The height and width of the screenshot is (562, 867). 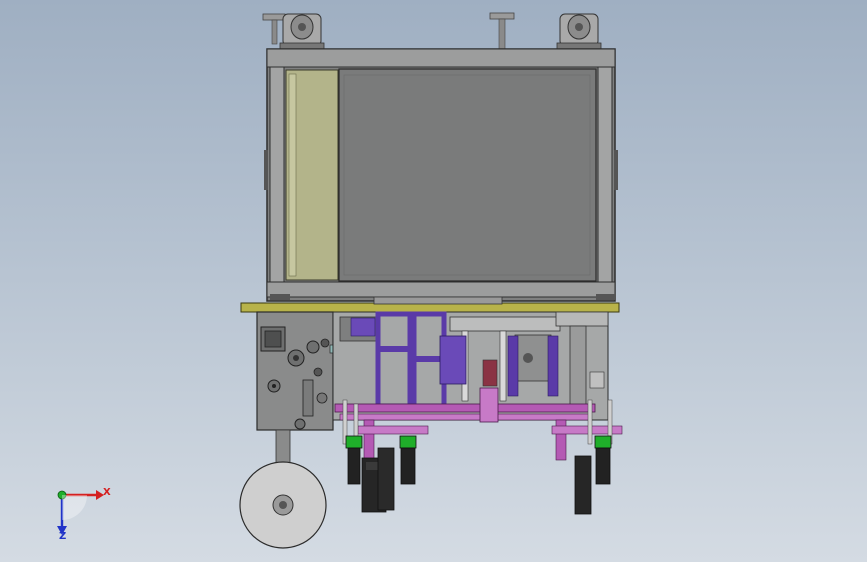 I want to click on z-axis-label: Z, so click(x=63, y=536).